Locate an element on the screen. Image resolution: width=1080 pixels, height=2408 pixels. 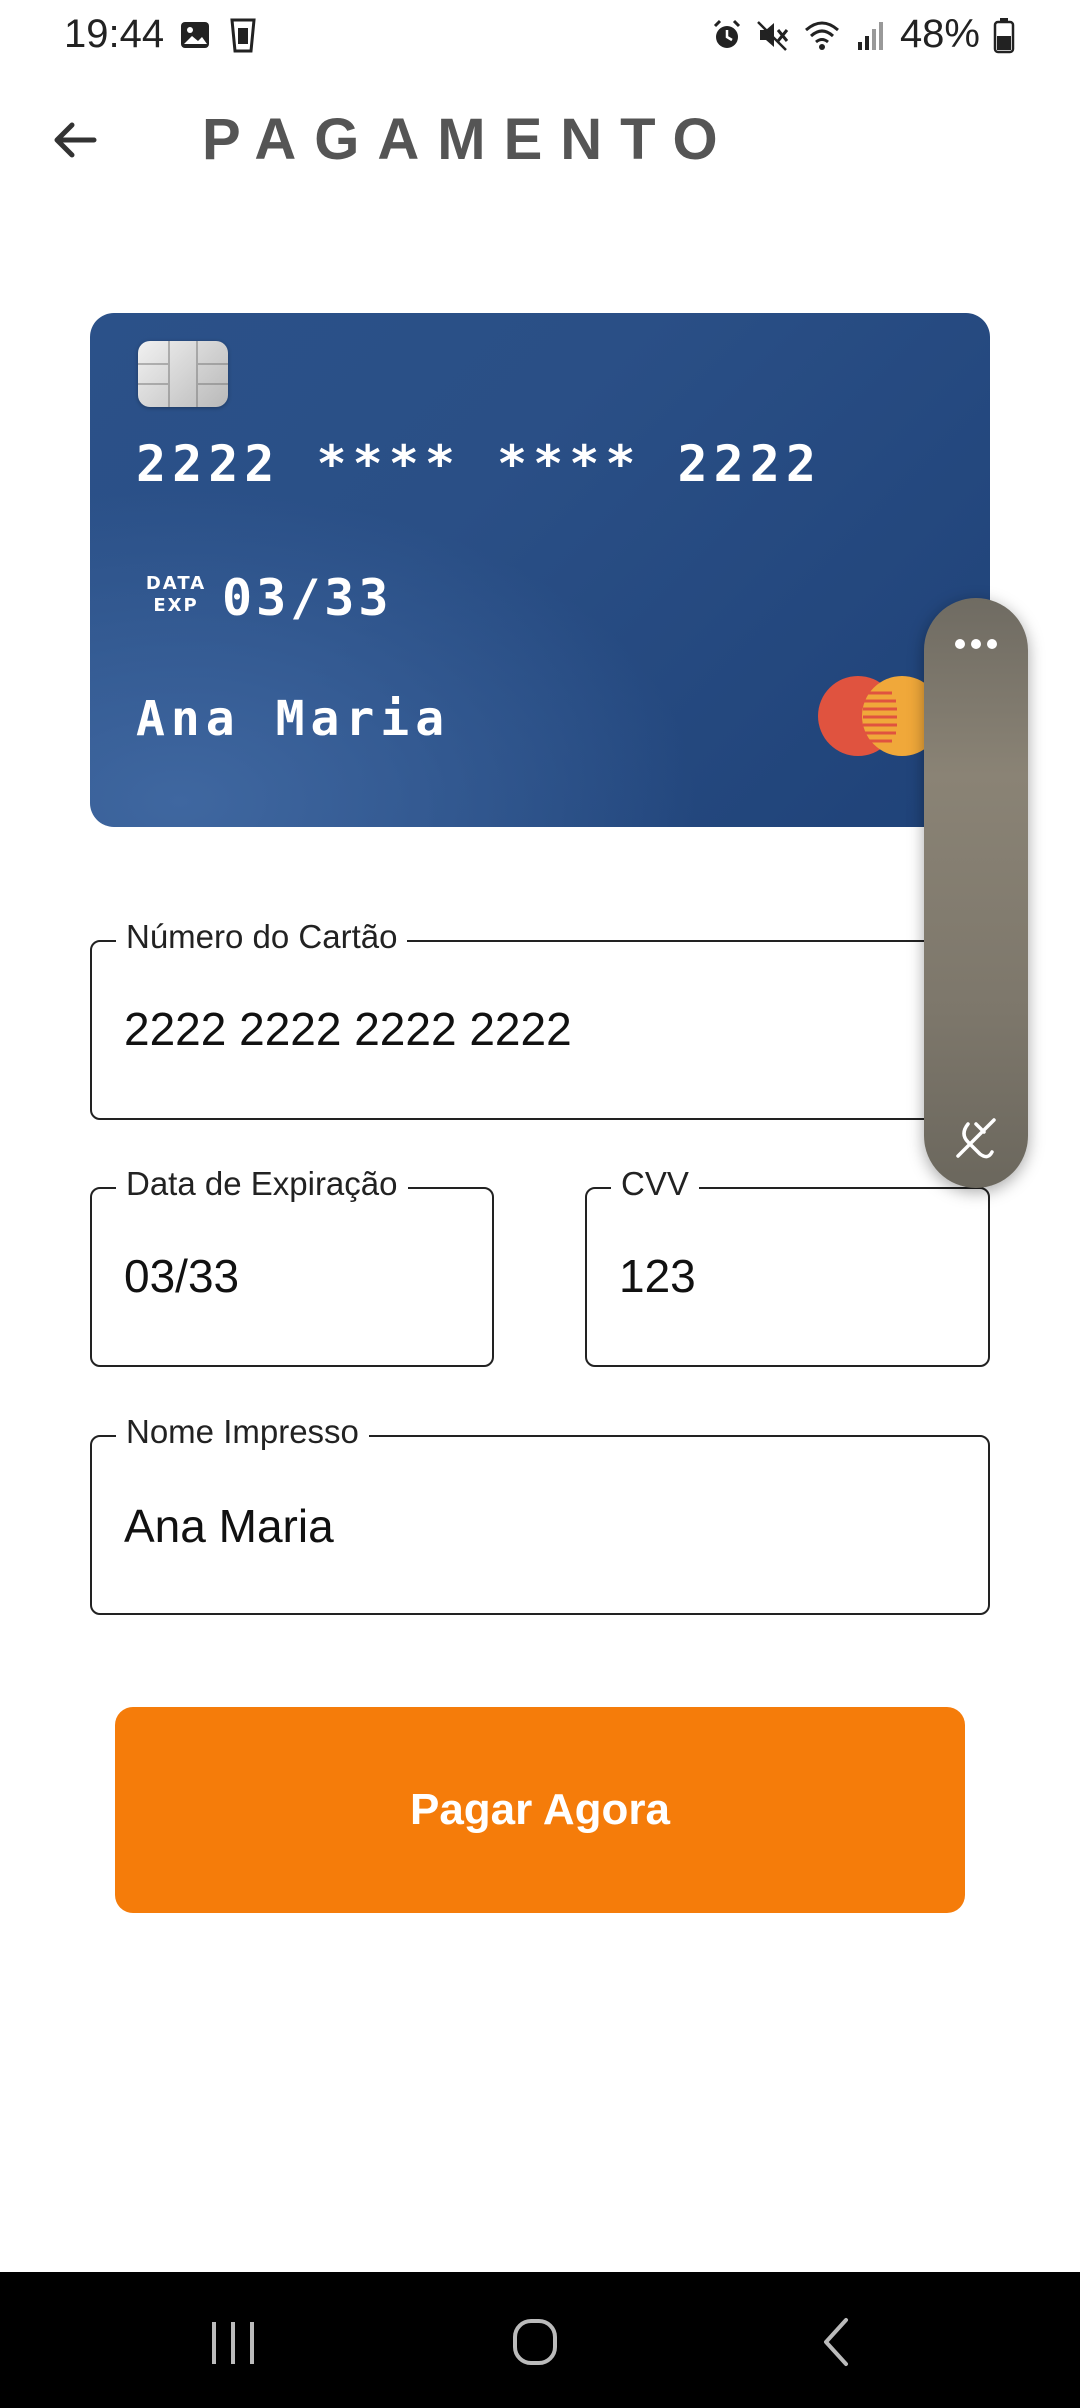
battery-icon is located at coordinates (1004, 35).